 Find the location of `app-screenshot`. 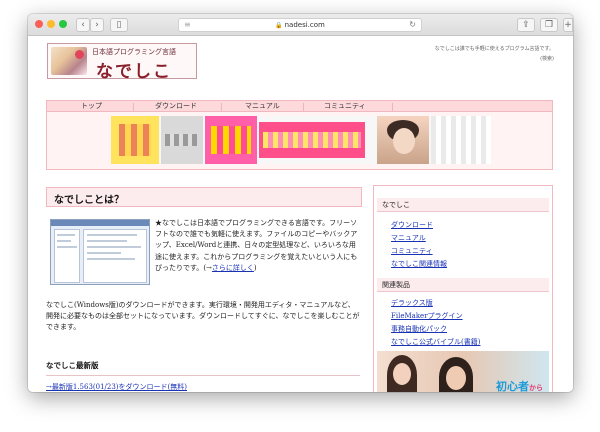

app-screenshot is located at coordinates (100, 252).